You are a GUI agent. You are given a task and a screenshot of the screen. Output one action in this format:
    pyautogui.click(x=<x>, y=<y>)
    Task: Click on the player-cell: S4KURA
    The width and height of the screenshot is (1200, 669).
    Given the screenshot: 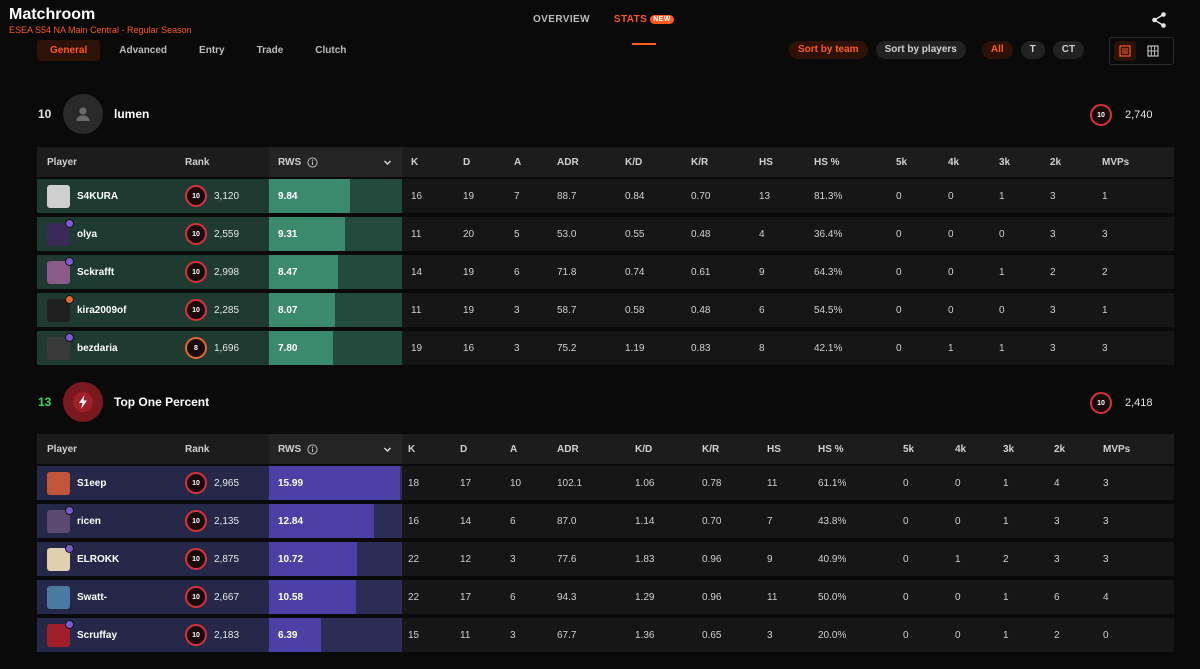 What is the action you would take?
    pyautogui.click(x=104, y=196)
    